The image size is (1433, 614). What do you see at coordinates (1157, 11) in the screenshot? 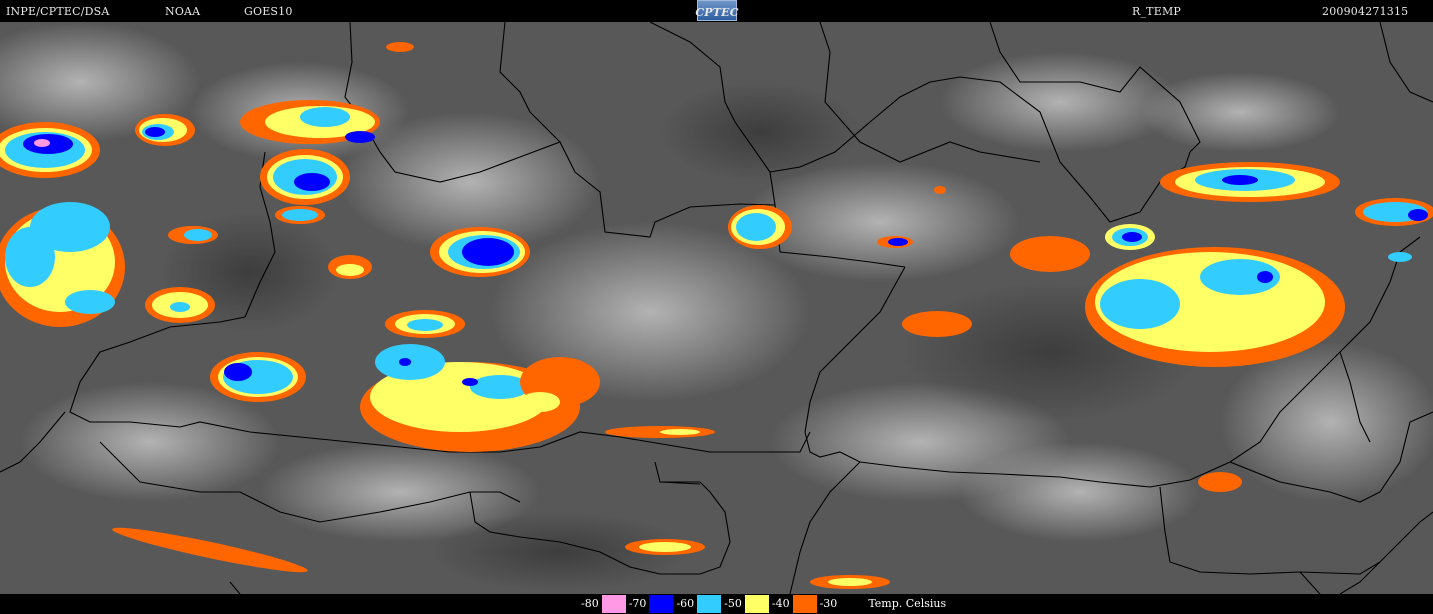
I see `product-label: R_TEMP` at bounding box center [1157, 11].